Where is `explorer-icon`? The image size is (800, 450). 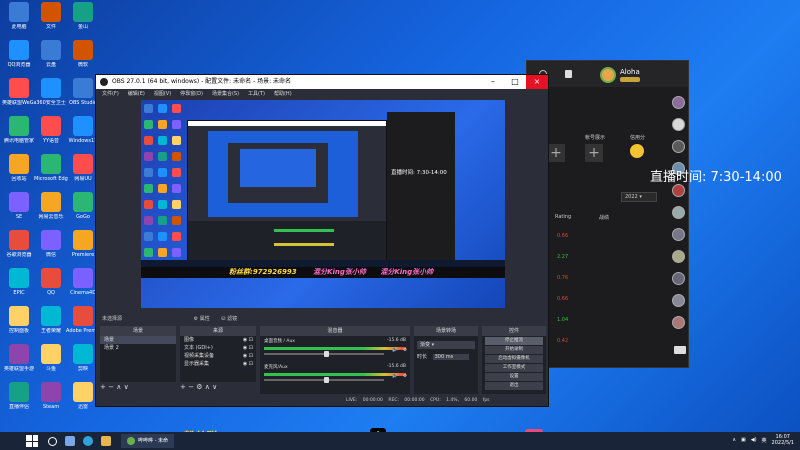
explorer-icon is located at coordinates (106, 441).